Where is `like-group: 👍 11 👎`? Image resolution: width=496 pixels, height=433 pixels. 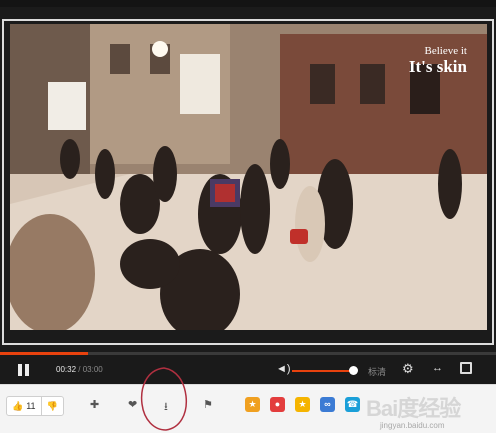
like-group: 👍 11 👎 is located at coordinates (35, 406).